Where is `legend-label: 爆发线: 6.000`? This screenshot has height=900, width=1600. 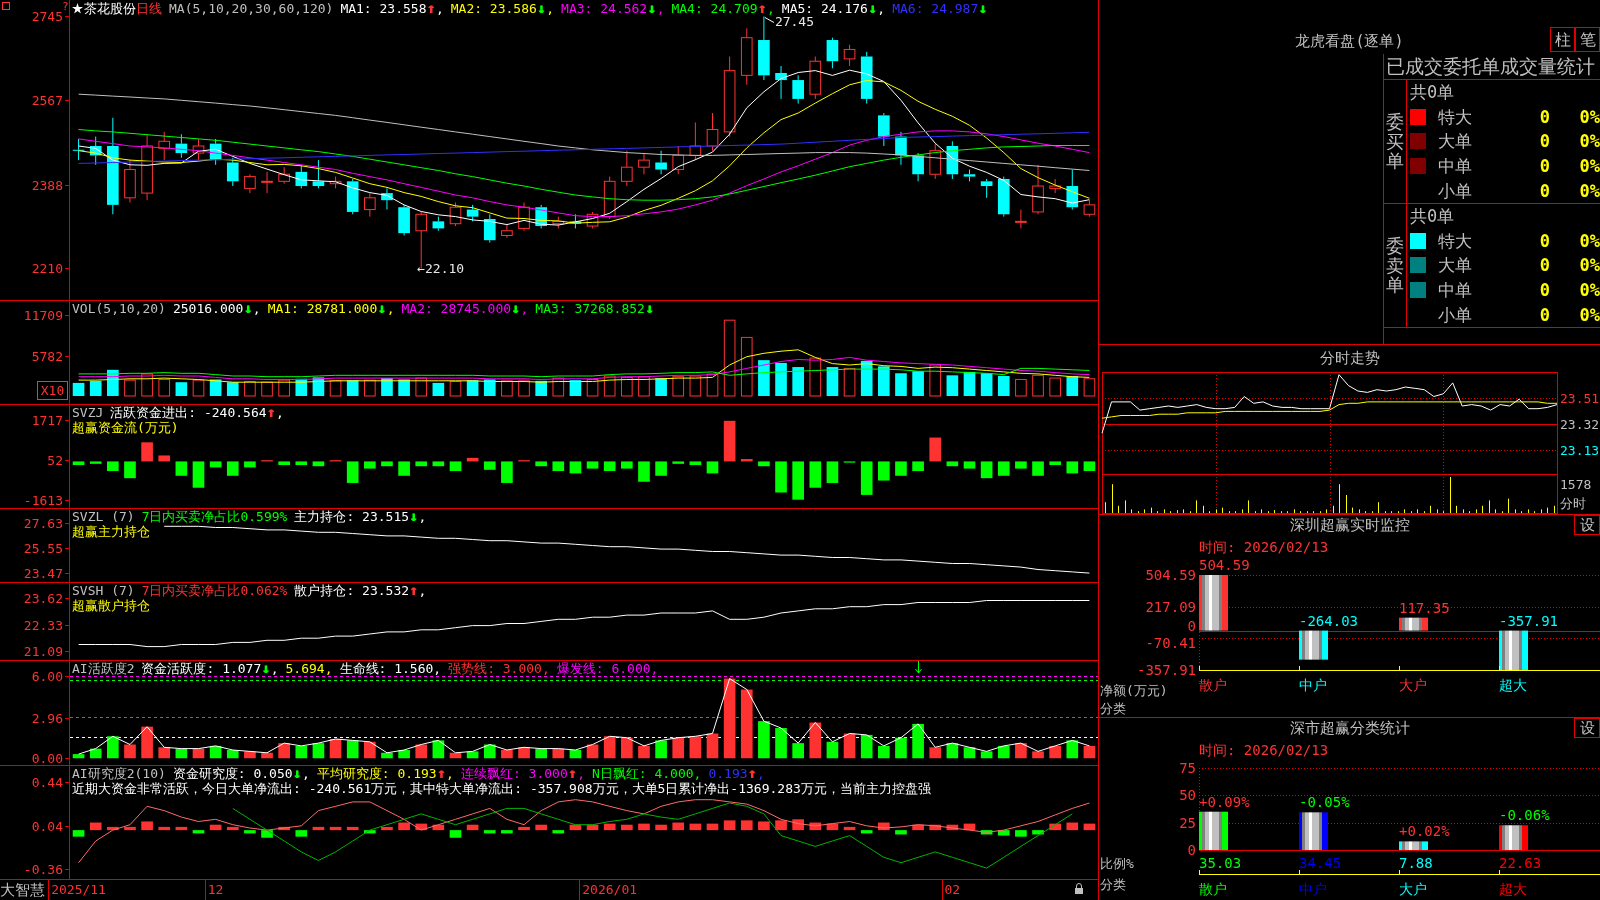 legend-label: 爆发线: 6.000 is located at coordinates (603, 668).